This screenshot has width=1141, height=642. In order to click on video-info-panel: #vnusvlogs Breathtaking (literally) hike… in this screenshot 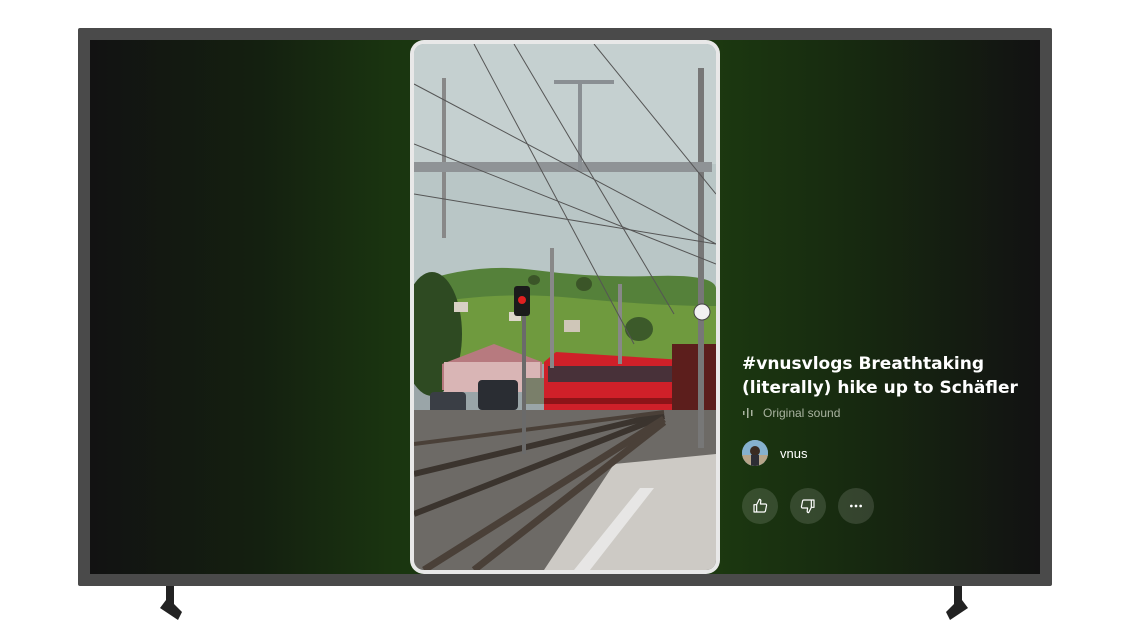, I will do `click(887, 438)`.